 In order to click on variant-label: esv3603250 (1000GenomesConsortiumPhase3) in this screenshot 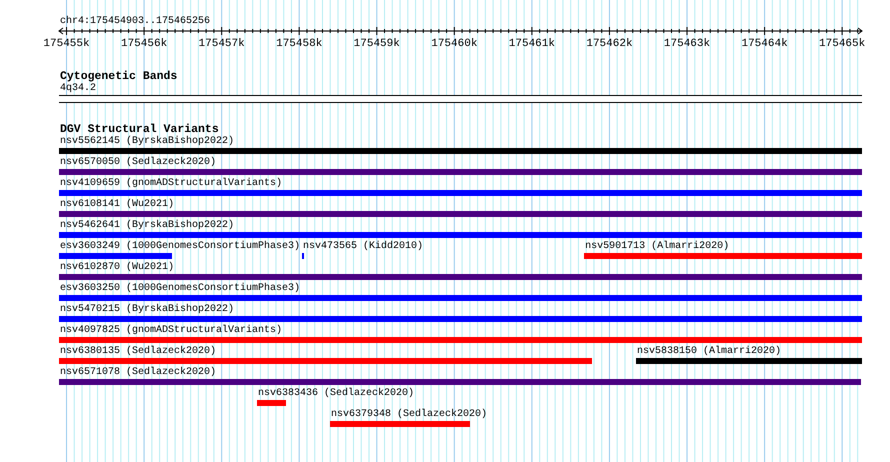, I will do `click(179, 288)`.